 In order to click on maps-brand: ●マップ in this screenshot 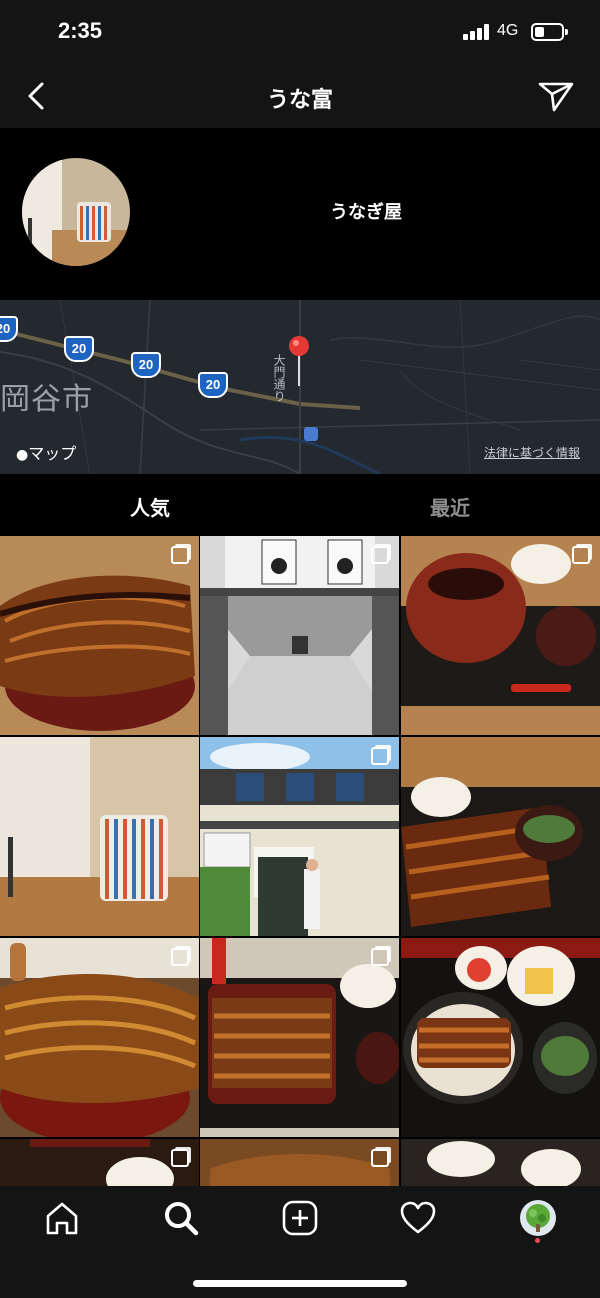, I will do `click(46, 452)`.